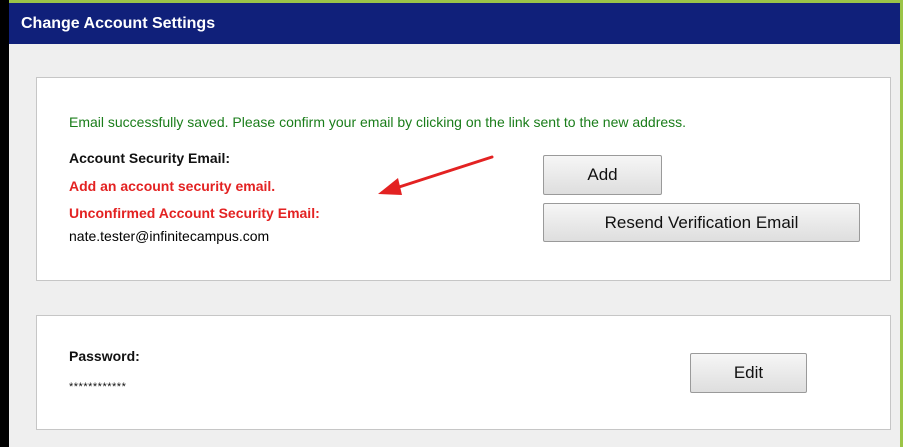 The image size is (903, 447). I want to click on resend-verification-button: Resend Verification Email, so click(701, 222).